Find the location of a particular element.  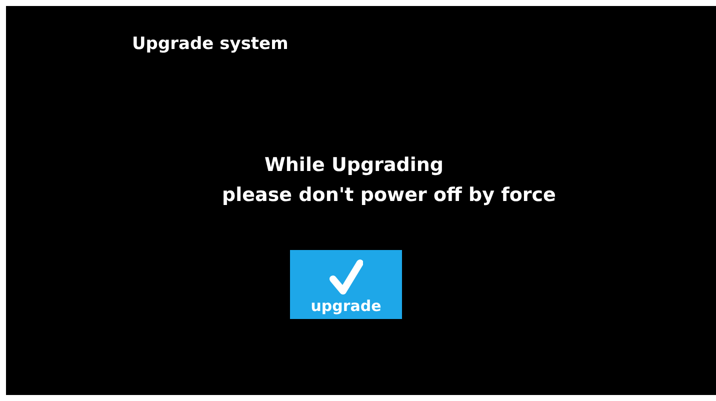

upgrade-button: upgrade is located at coordinates (346, 284).